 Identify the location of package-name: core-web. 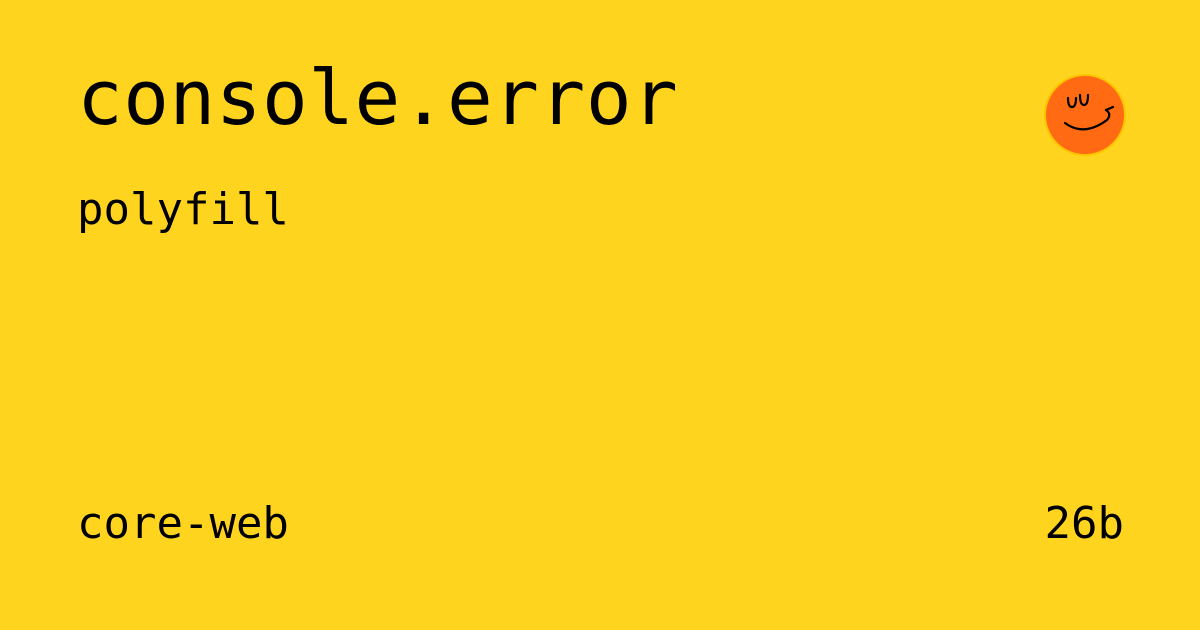
(183, 523).